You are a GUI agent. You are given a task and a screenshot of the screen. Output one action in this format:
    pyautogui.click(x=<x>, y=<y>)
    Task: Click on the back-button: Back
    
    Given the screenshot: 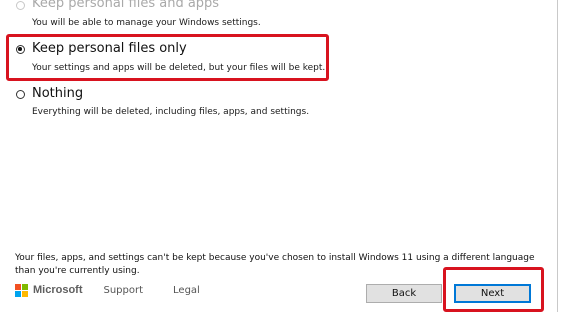 What is the action you would take?
    pyautogui.click(x=404, y=293)
    